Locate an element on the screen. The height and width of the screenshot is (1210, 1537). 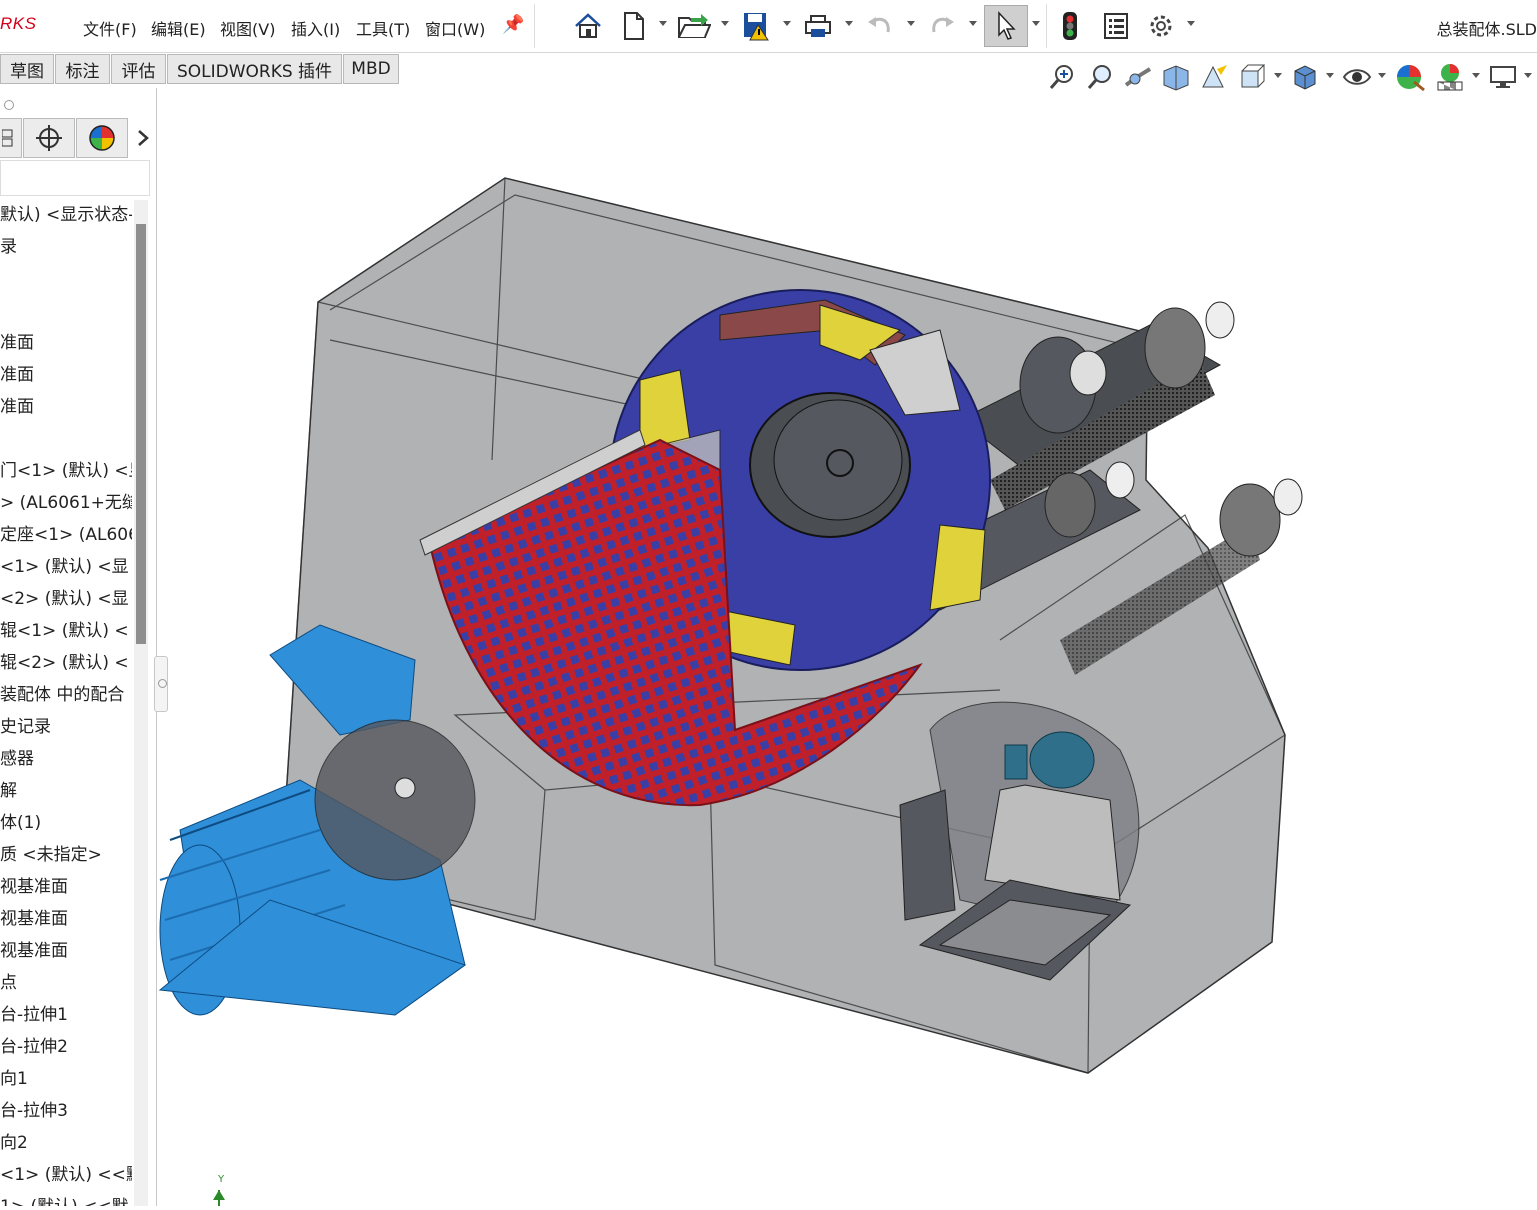
menu-insert: 插入(I) is located at coordinates (315, 28).